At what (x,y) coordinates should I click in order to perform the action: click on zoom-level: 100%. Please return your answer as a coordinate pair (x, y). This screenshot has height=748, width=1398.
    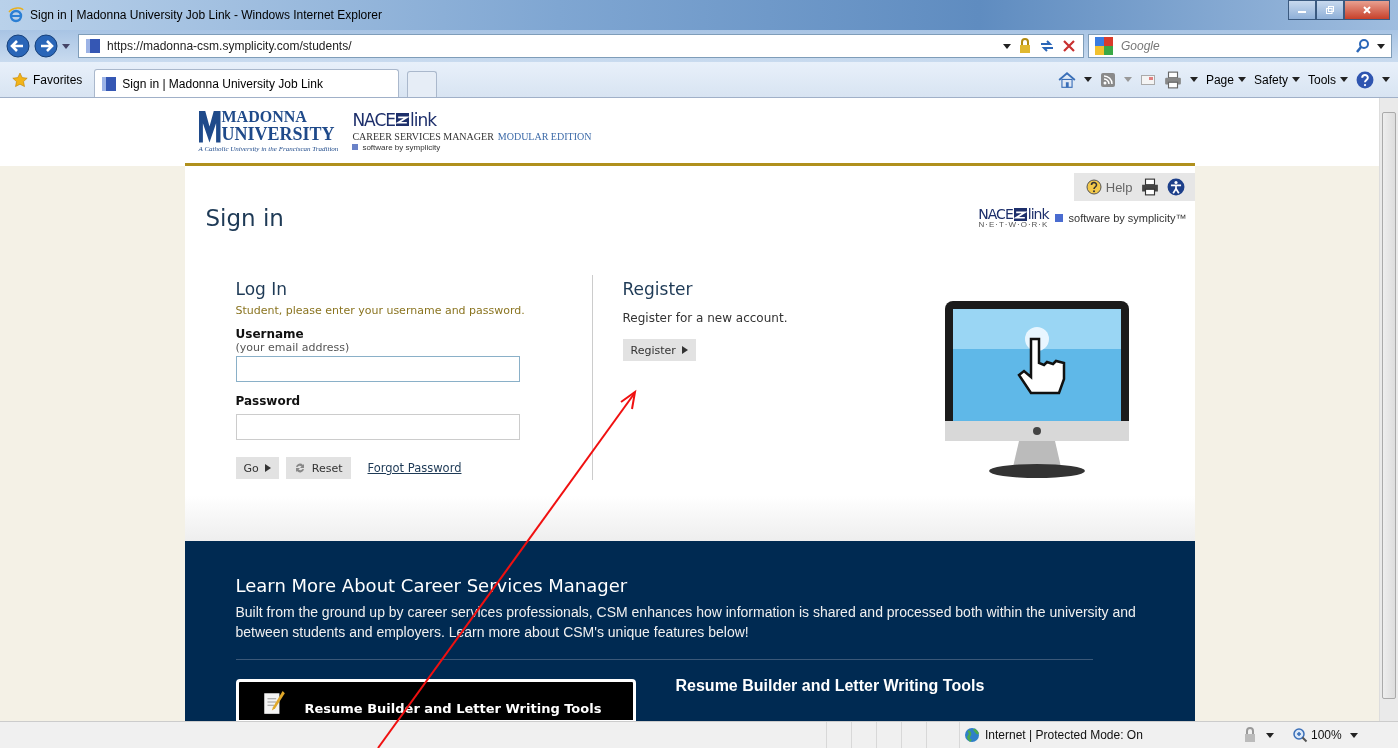
    Looking at the image, I should click on (1326, 735).